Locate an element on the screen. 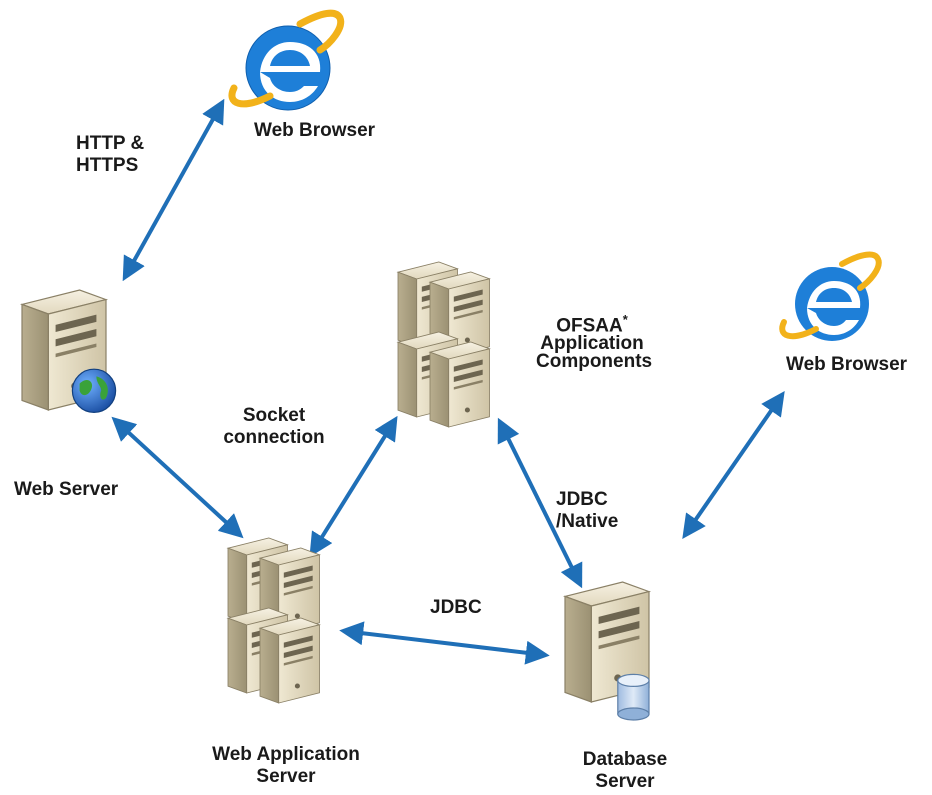 The height and width of the screenshot is (795, 932). db-server-label: Database Server is located at coordinates (625, 771).